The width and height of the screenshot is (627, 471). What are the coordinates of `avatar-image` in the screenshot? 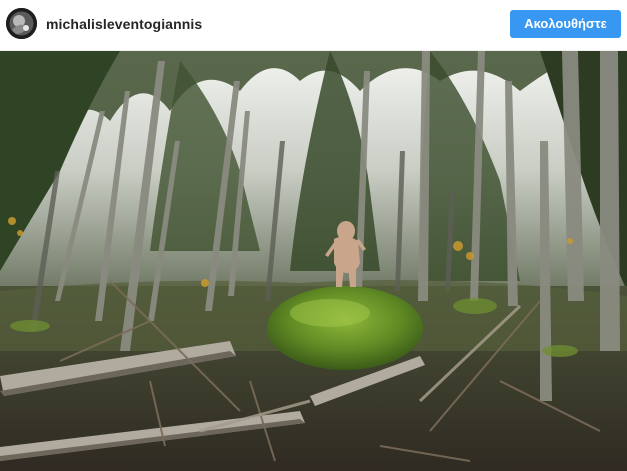 It's located at (21, 23).